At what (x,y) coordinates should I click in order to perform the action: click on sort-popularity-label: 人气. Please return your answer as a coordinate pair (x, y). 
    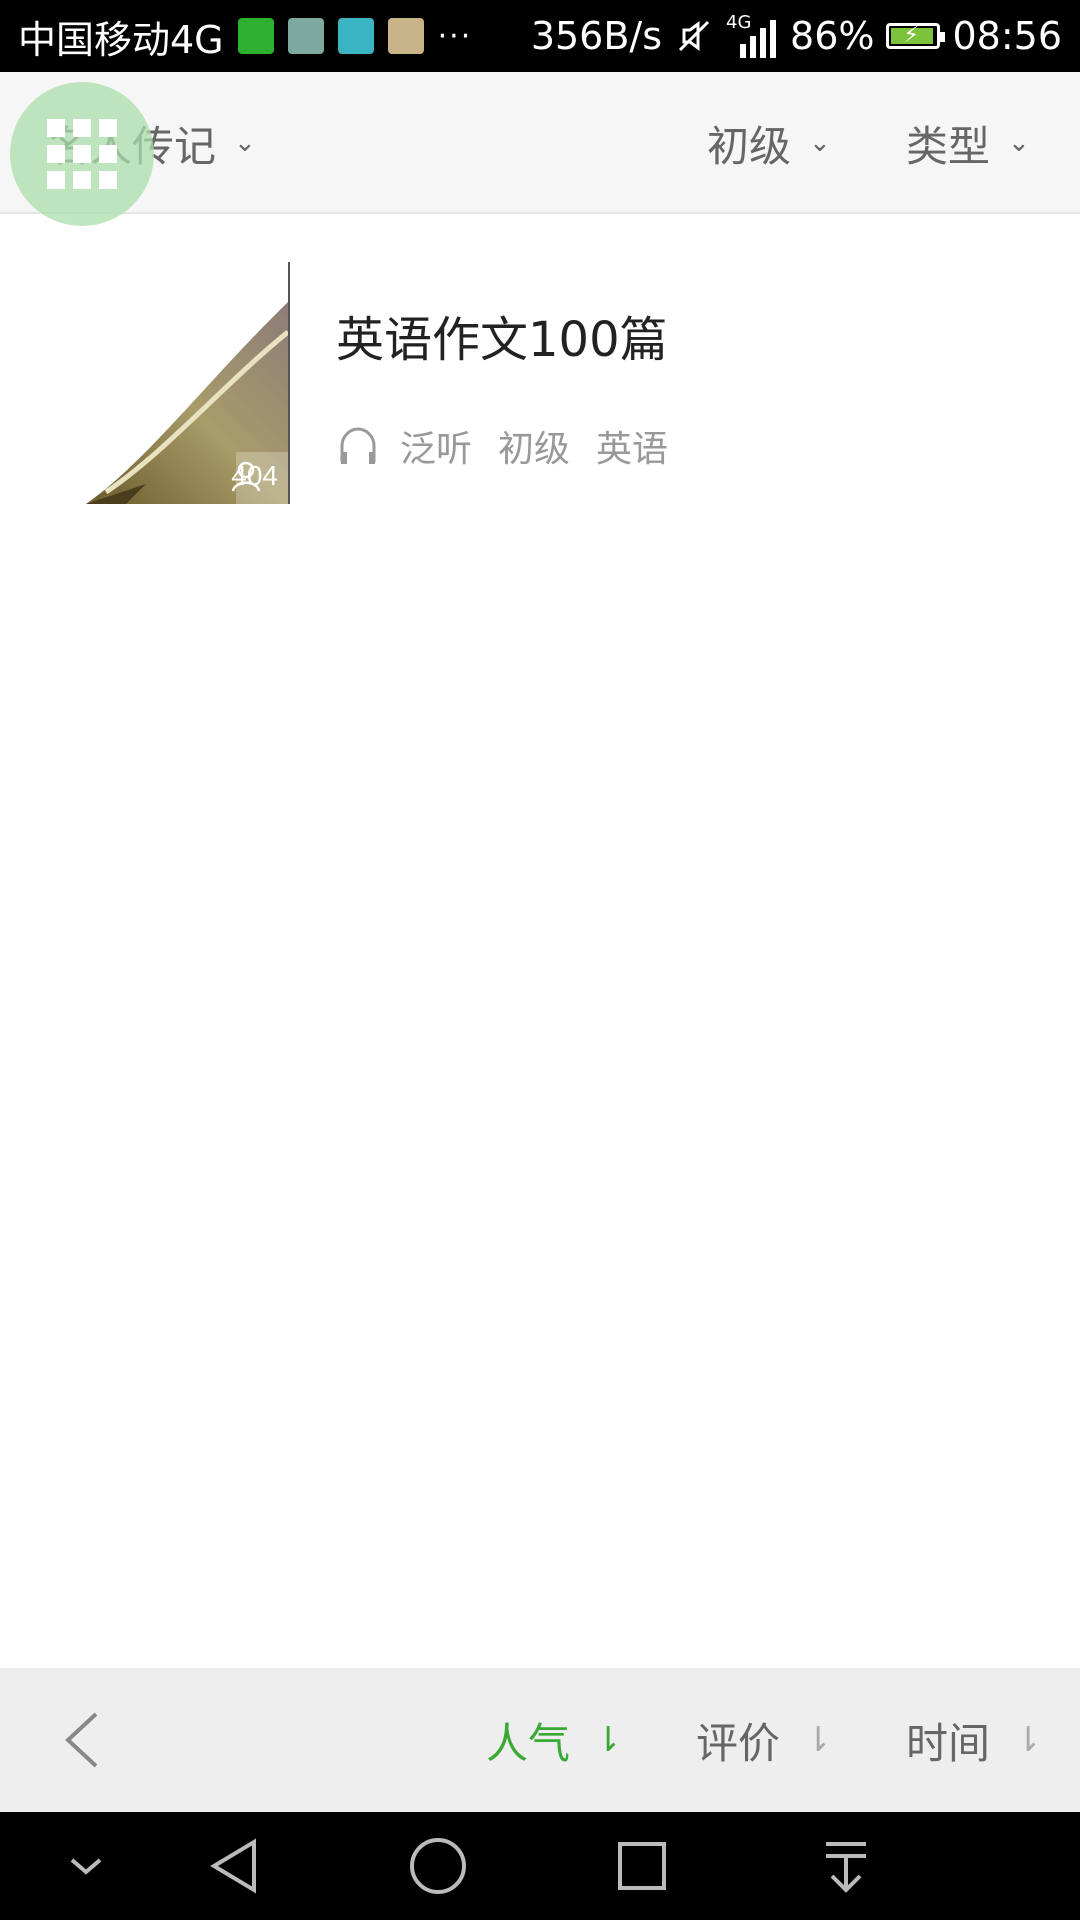
    Looking at the image, I should click on (528, 1743).